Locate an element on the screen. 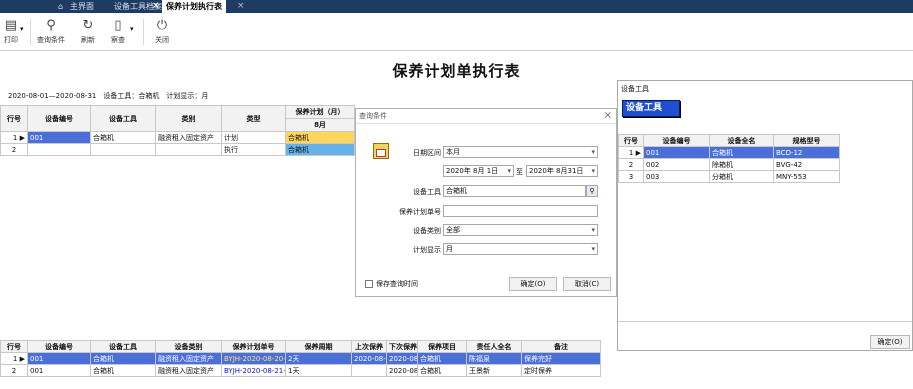  column-header: 备注 is located at coordinates (561, 346).